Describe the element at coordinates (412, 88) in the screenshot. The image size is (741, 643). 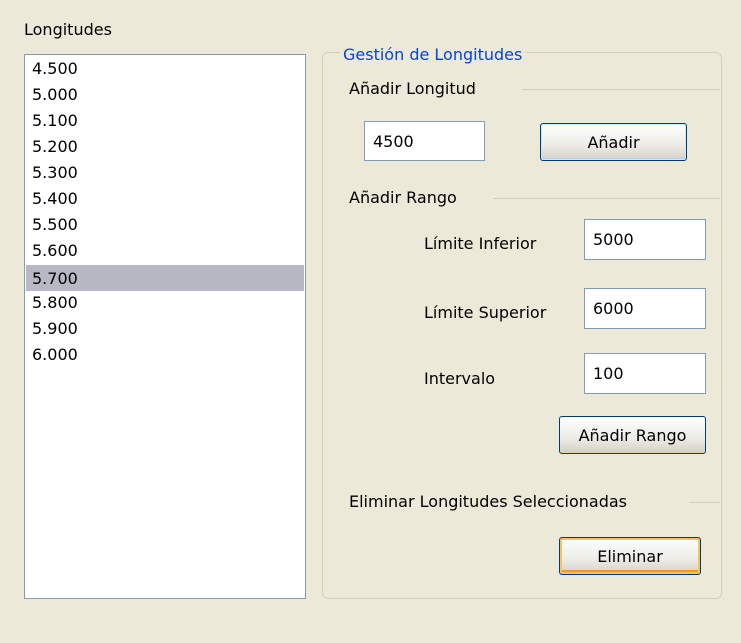
I see `add-length-label: Añadir Longitud` at that location.